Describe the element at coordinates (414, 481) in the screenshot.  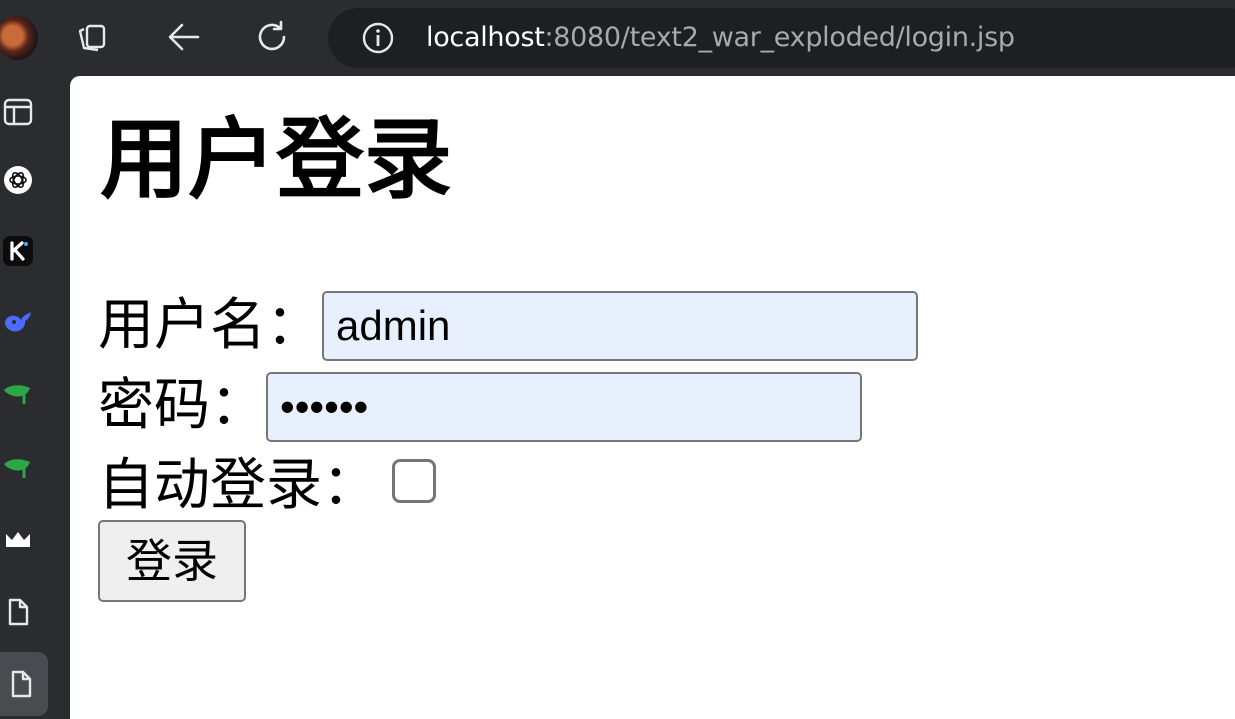
I see `auto-login-checkbox` at that location.